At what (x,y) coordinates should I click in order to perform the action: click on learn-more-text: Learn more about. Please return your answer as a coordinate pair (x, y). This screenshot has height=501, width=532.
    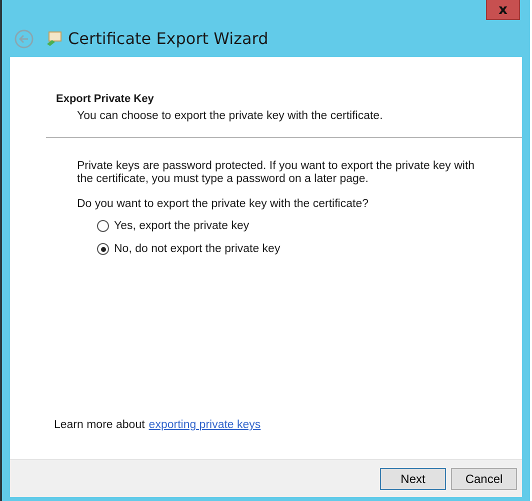
    Looking at the image, I should click on (99, 425).